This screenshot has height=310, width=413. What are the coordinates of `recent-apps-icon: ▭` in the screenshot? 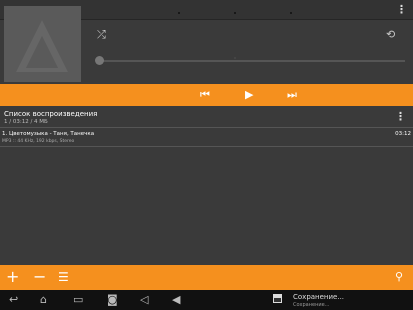 It's located at (78, 299).